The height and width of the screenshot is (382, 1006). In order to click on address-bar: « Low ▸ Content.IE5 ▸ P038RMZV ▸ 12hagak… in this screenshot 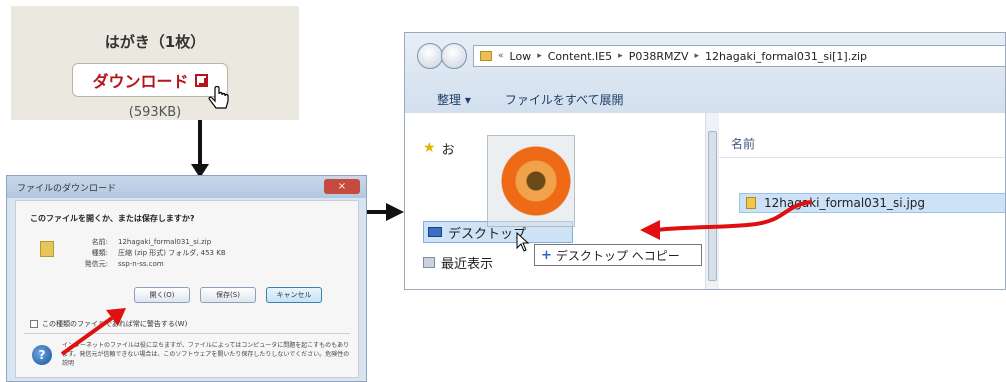, I will do `click(739, 56)`.